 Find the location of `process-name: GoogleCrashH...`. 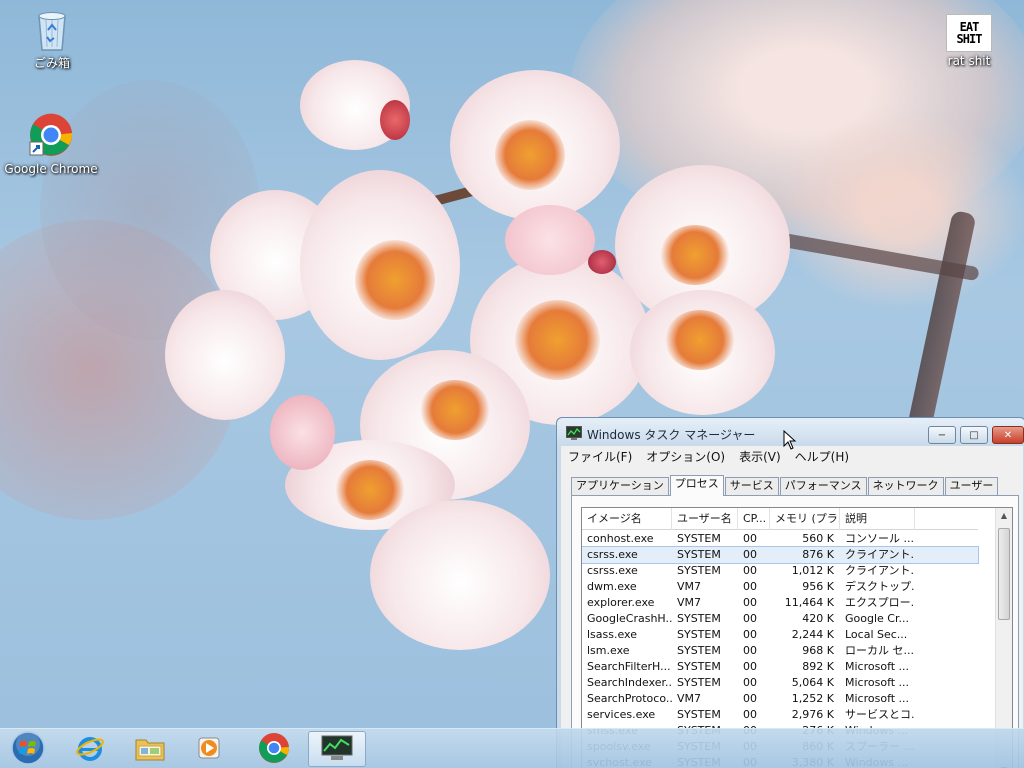

process-name: GoogleCrashH... is located at coordinates (629, 618).